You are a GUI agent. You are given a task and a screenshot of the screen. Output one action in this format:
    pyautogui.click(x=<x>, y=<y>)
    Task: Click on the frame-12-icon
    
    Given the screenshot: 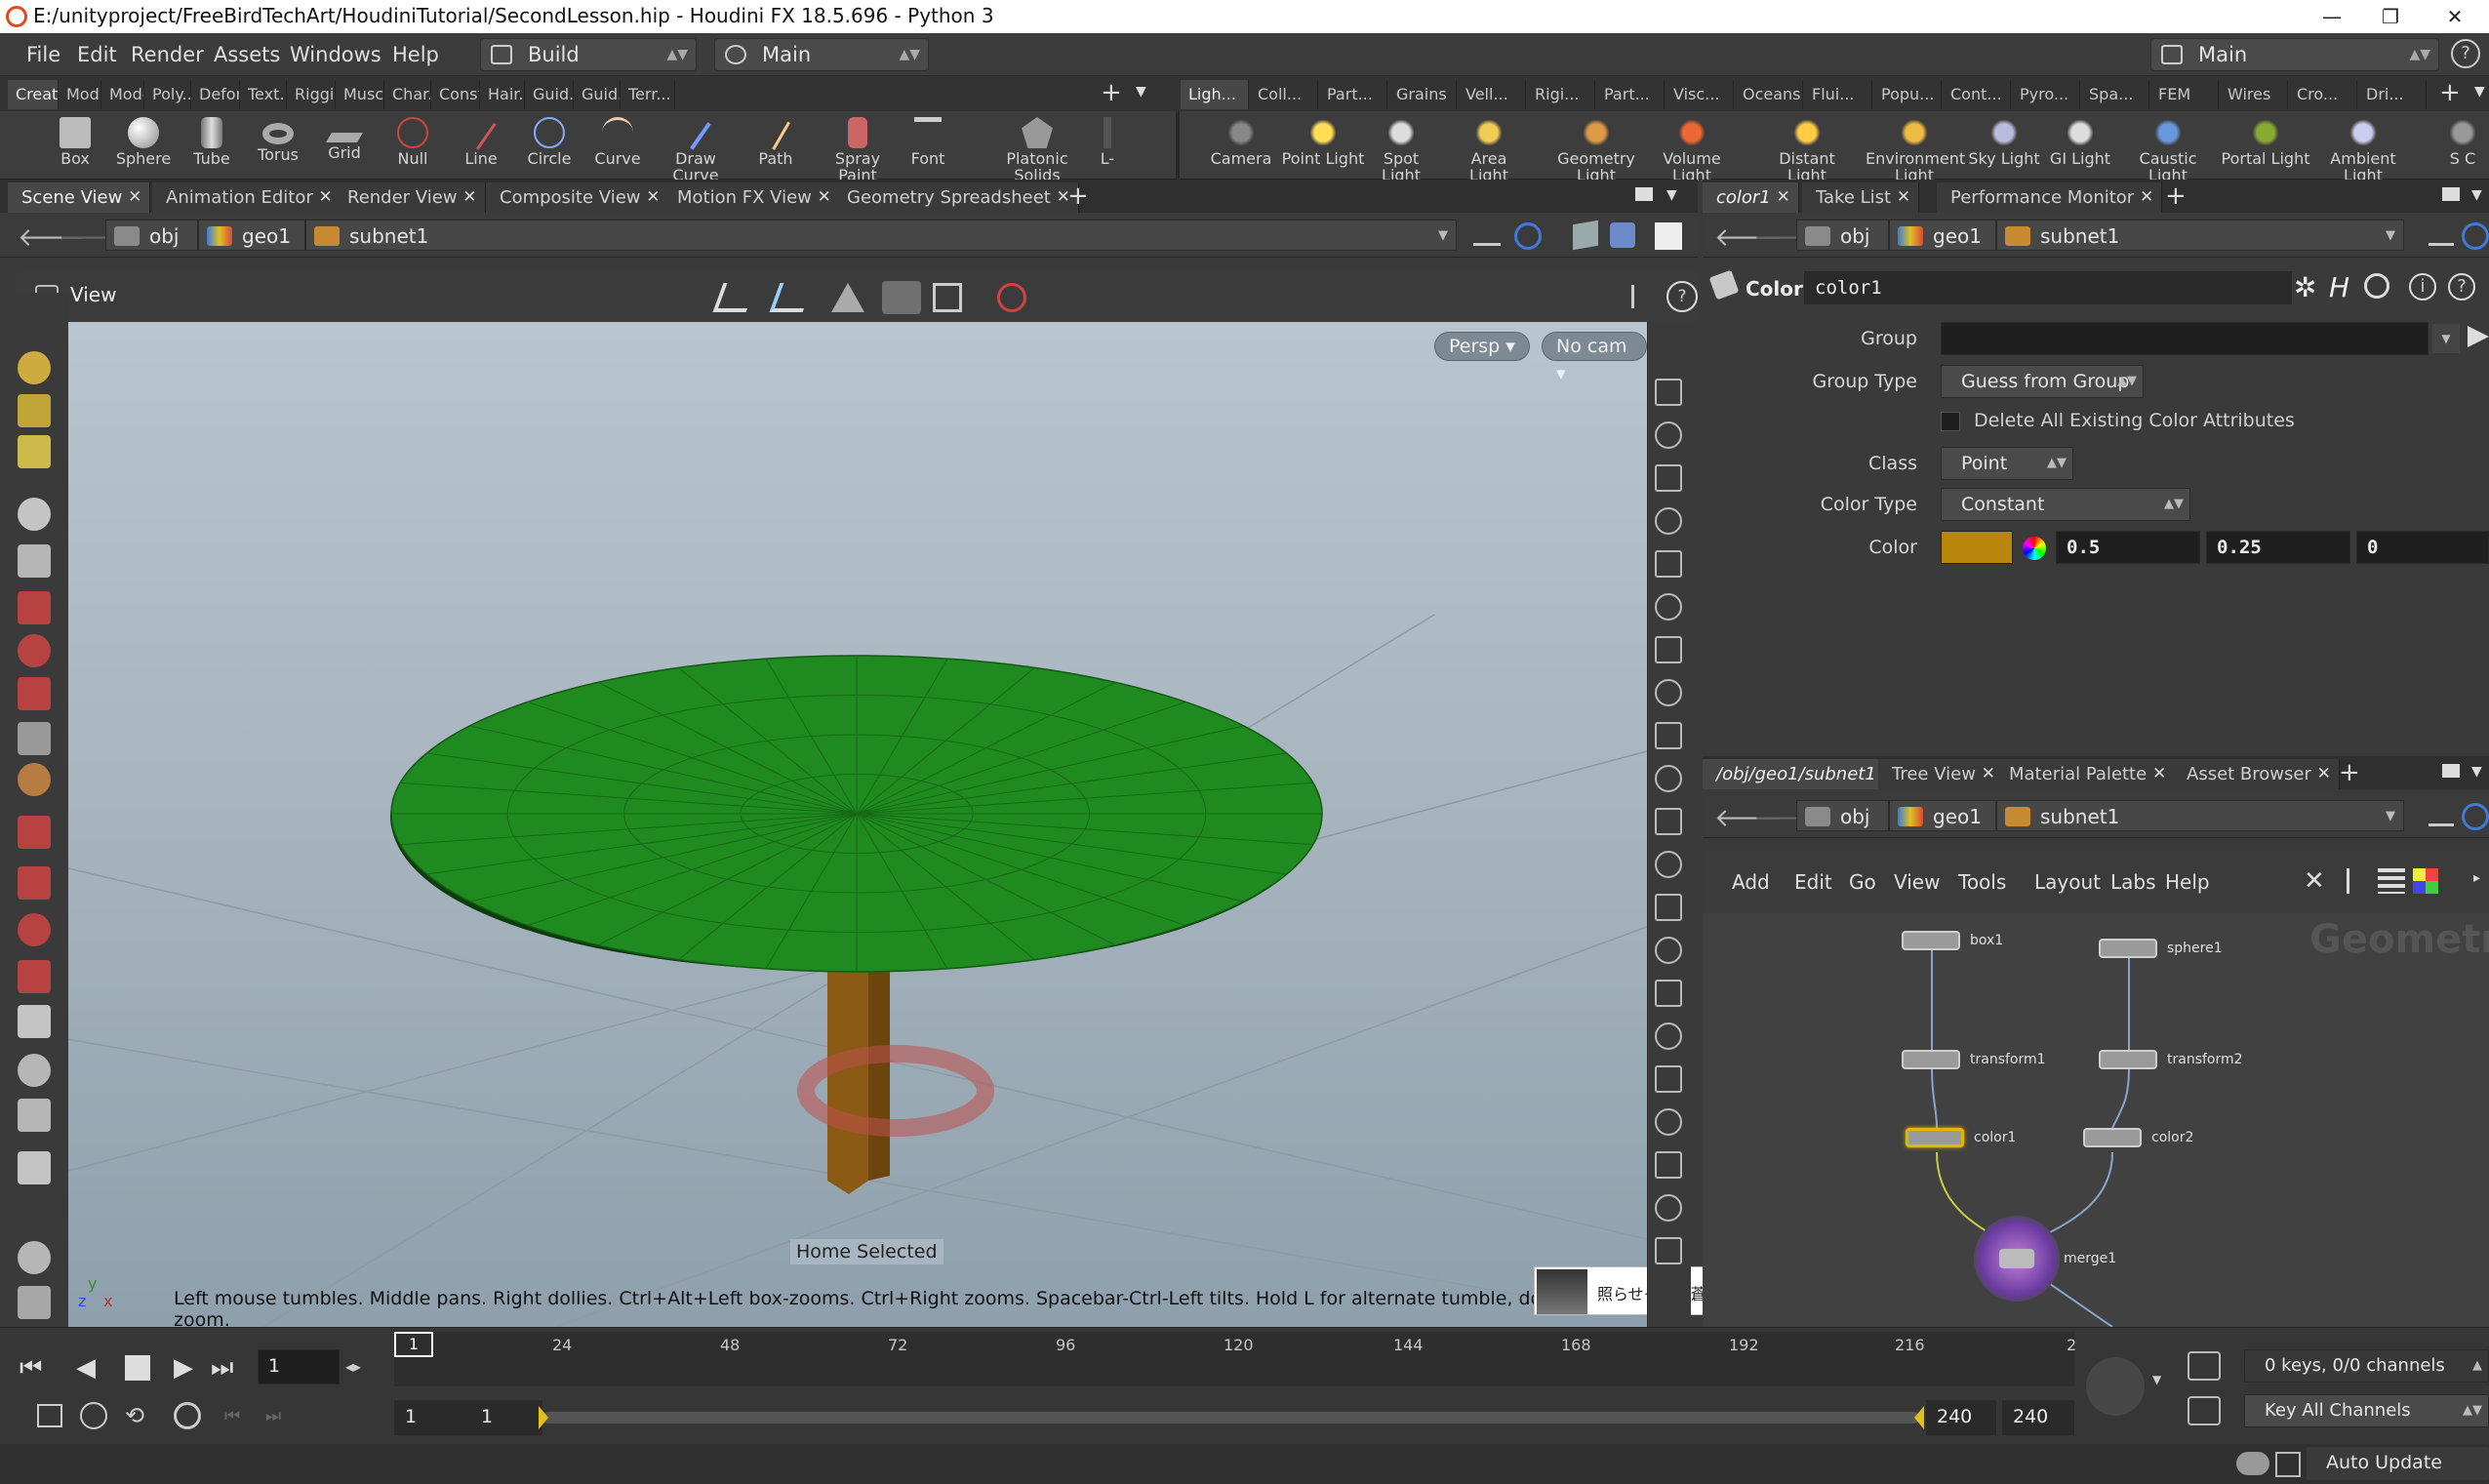 What is the action you would take?
    pyautogui.click(x=1669, y=993)
    